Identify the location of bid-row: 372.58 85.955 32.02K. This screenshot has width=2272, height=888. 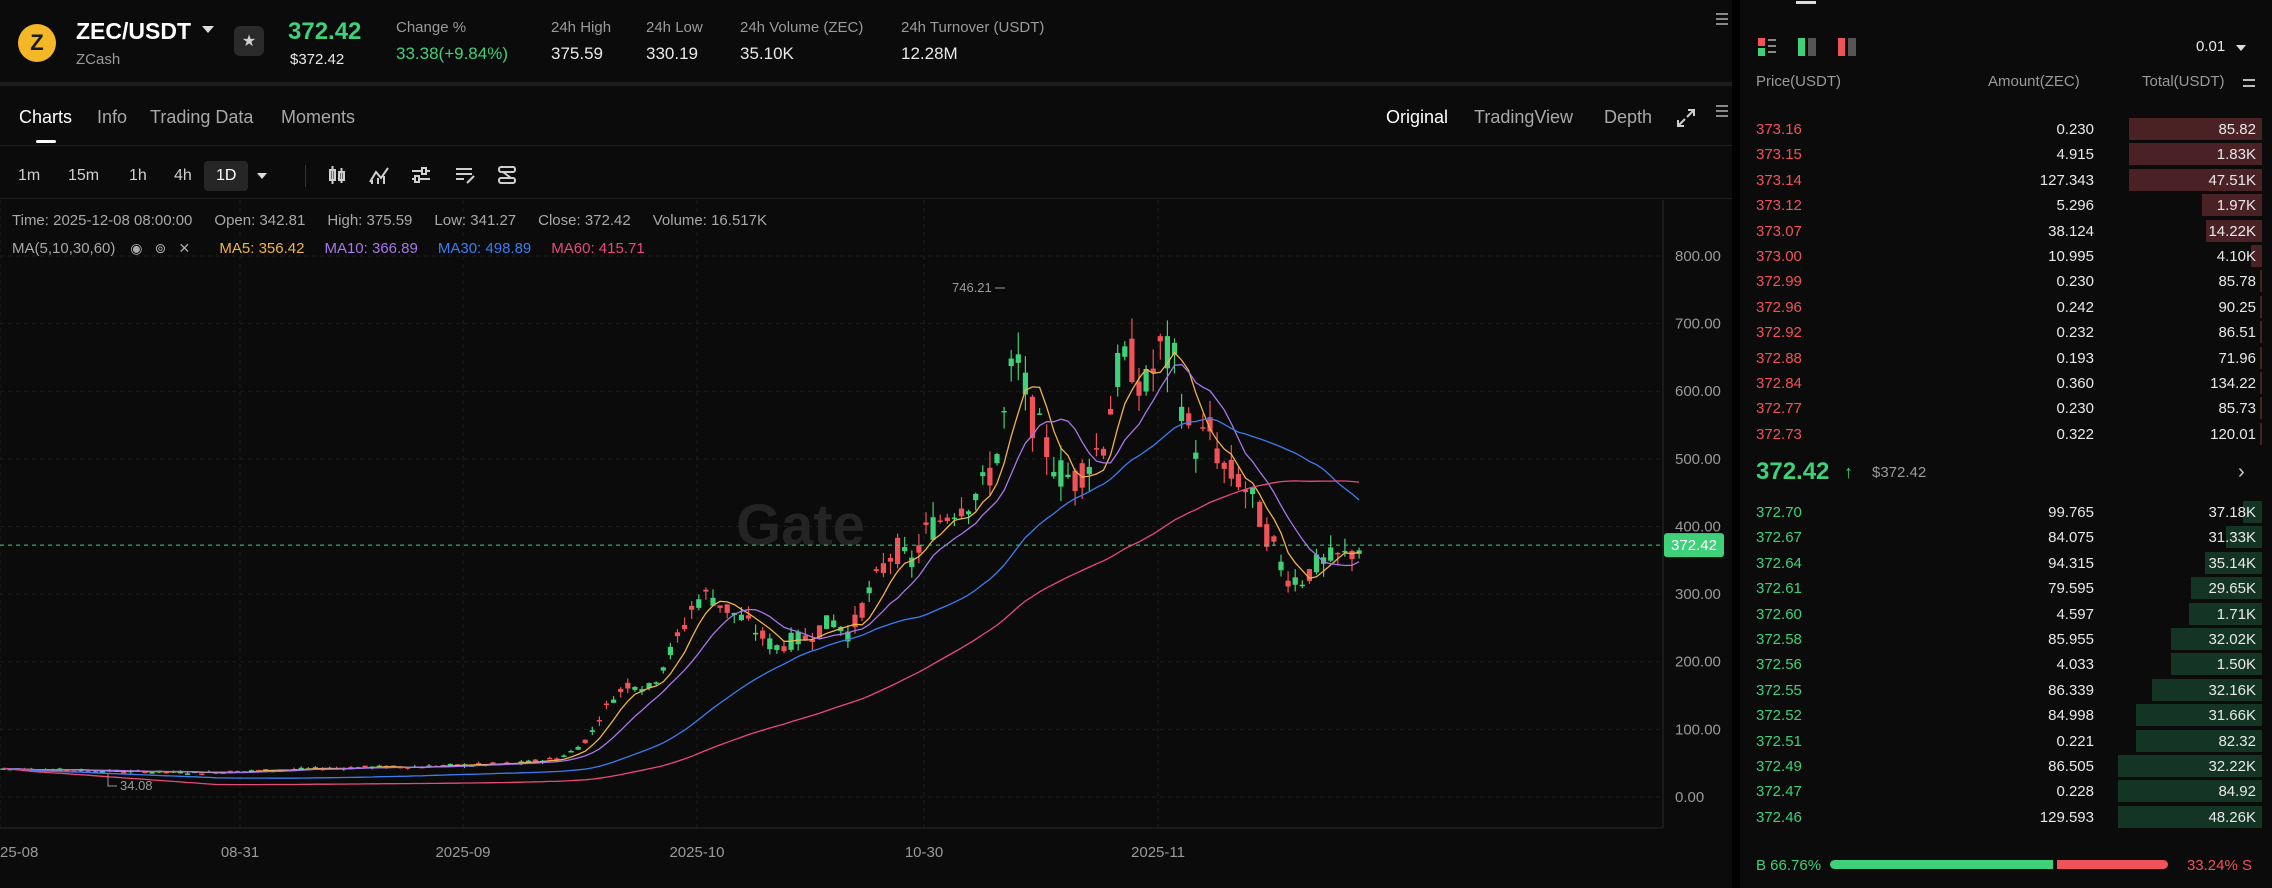
(2006, 638).